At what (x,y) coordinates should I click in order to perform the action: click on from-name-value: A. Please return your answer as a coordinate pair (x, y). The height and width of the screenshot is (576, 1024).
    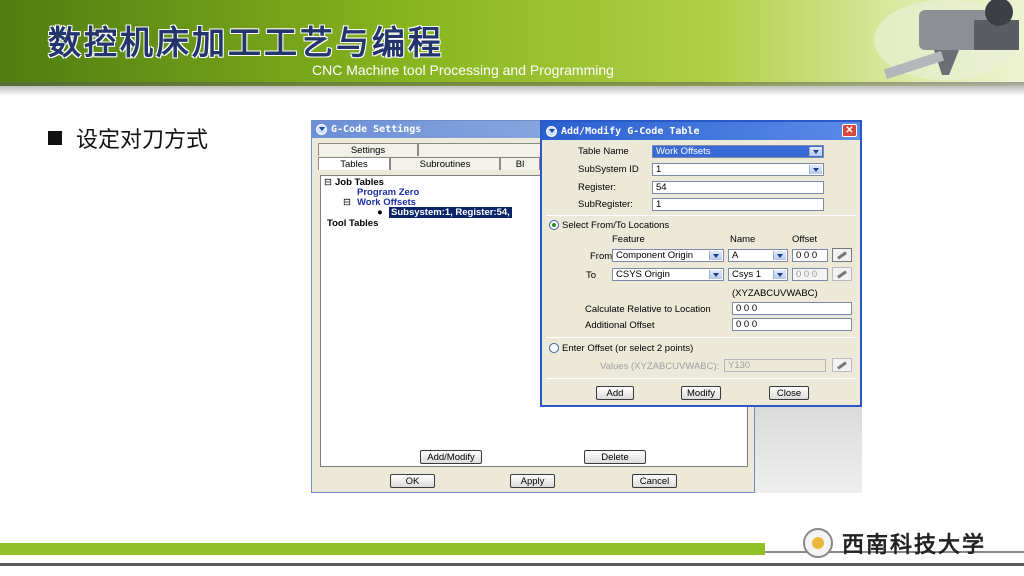
    Looking at the image, I should click on (735, 255).